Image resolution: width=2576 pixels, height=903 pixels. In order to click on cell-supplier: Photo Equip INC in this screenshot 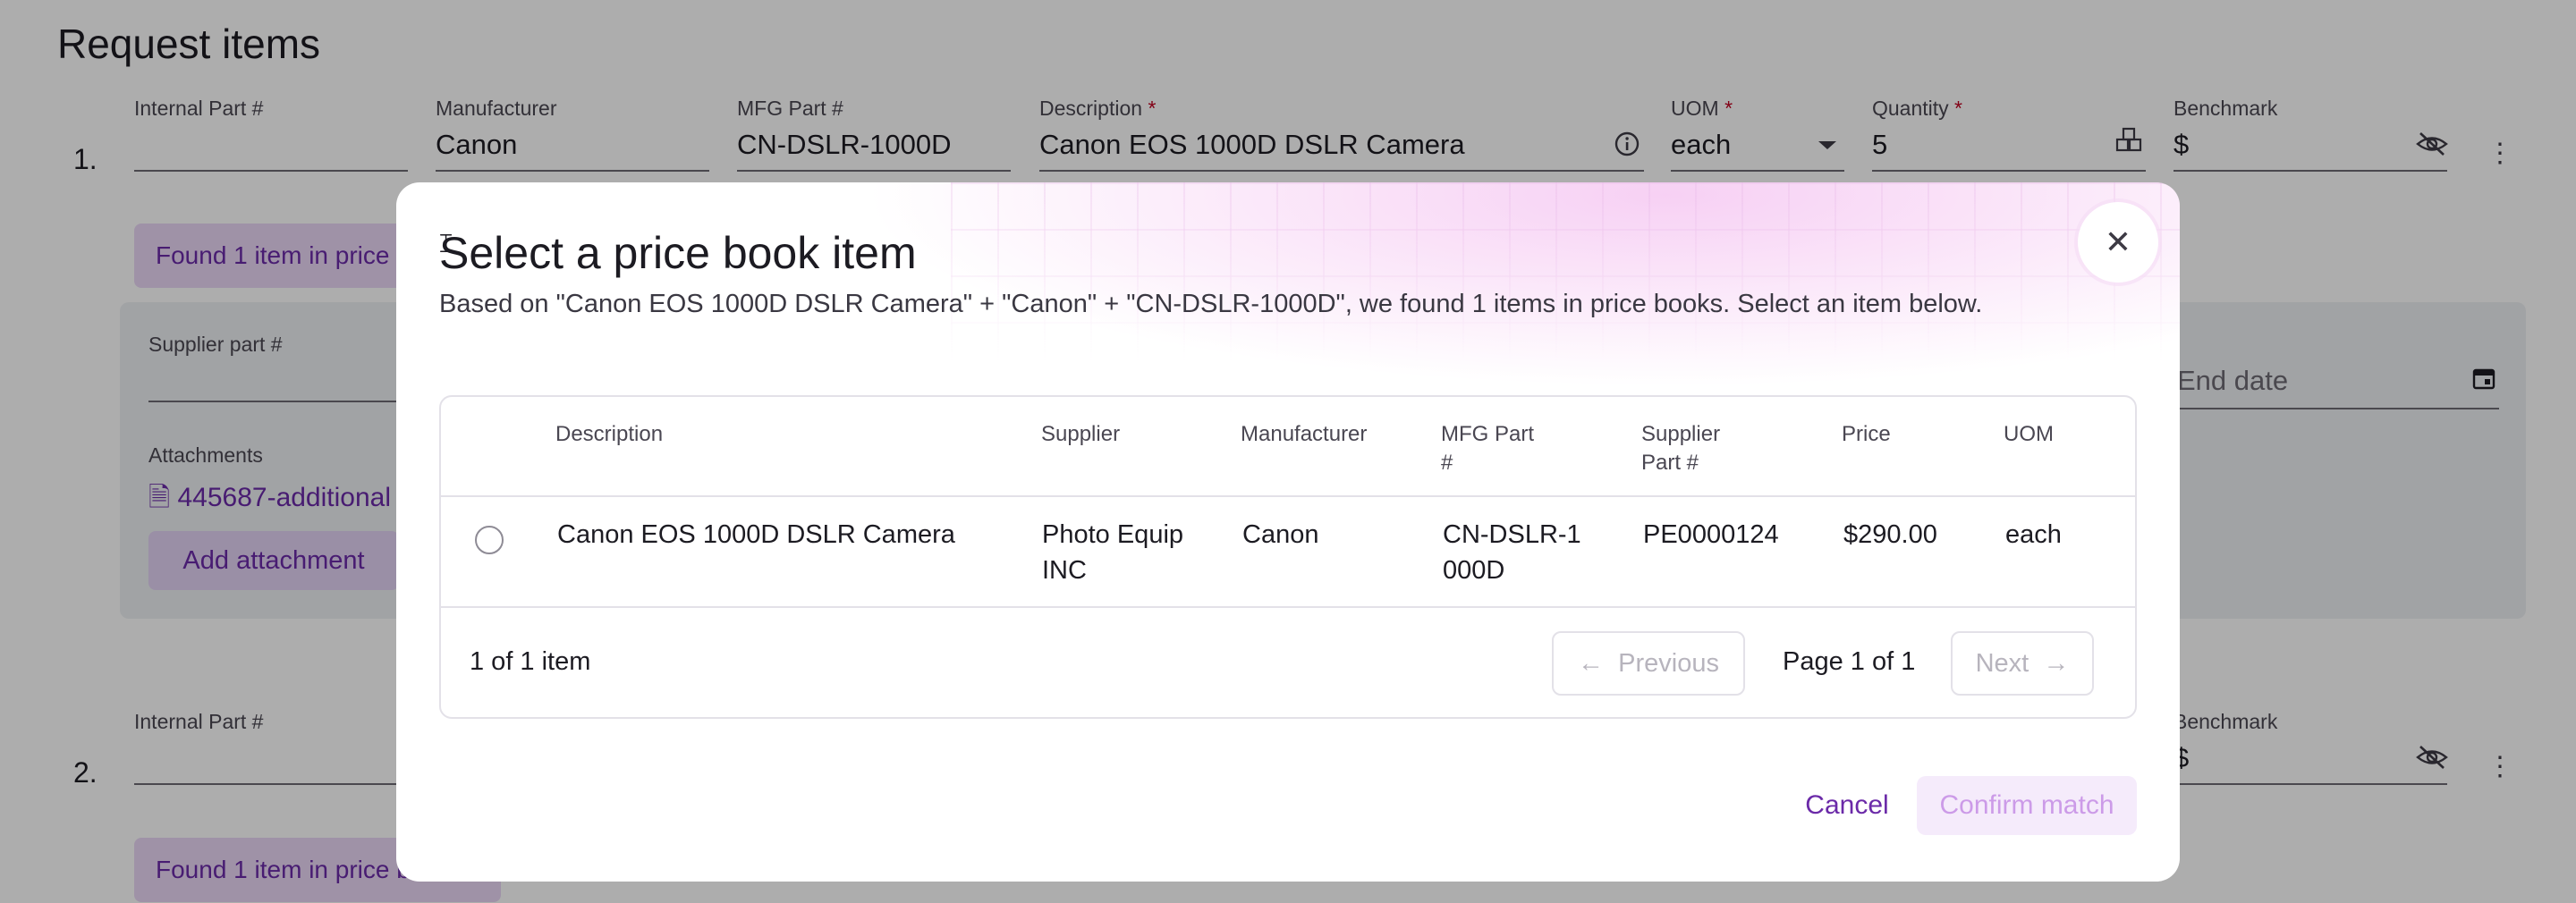, I will do `click(1113, 552)`.